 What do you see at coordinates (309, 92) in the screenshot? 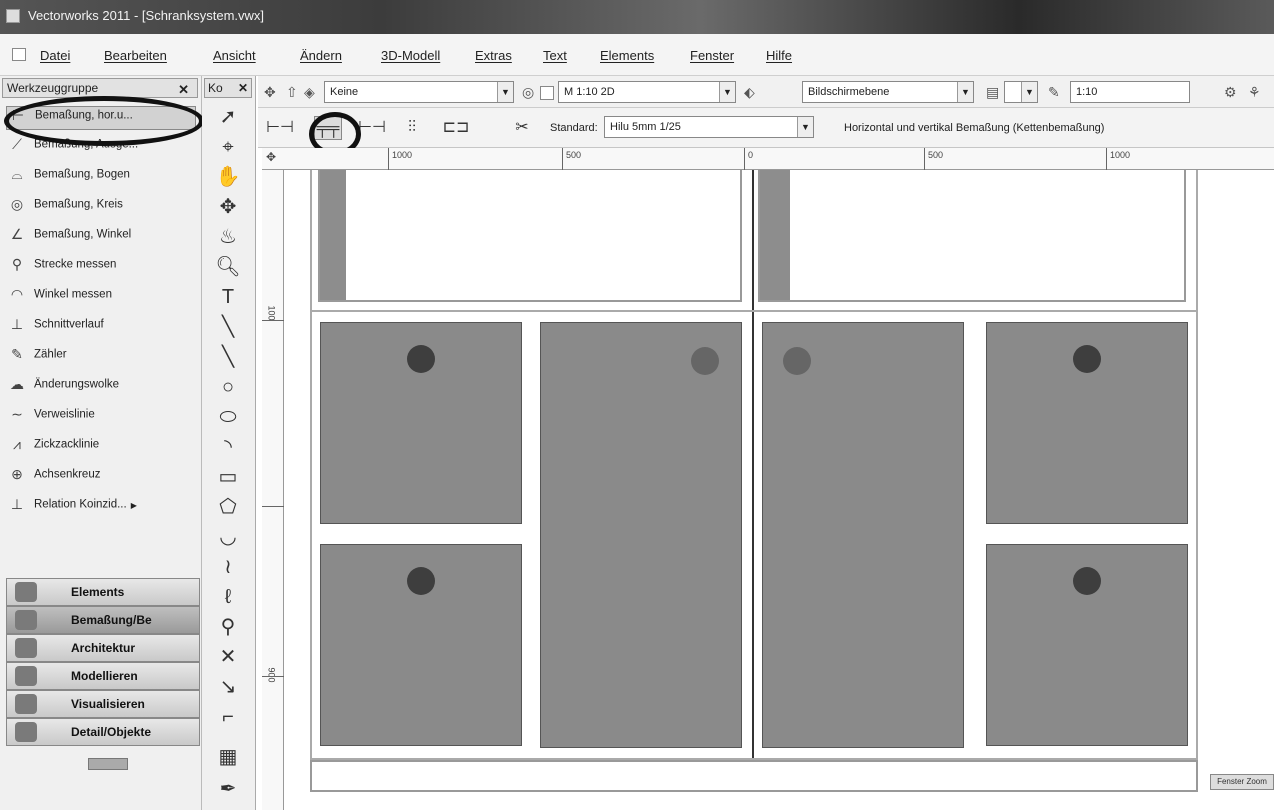
I see `class-options-icon: ◈` at bounding box center [309, 92].